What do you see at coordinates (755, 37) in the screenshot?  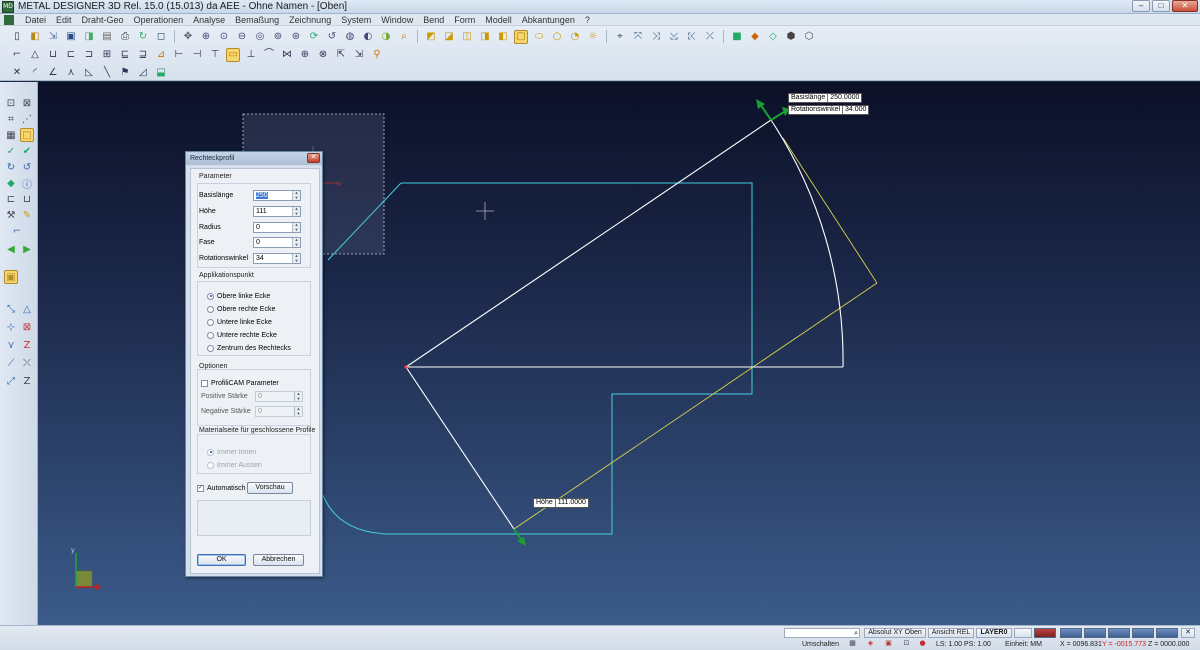 I see `solid-shaded-icon: ◆` at bounding box center [755, 37].